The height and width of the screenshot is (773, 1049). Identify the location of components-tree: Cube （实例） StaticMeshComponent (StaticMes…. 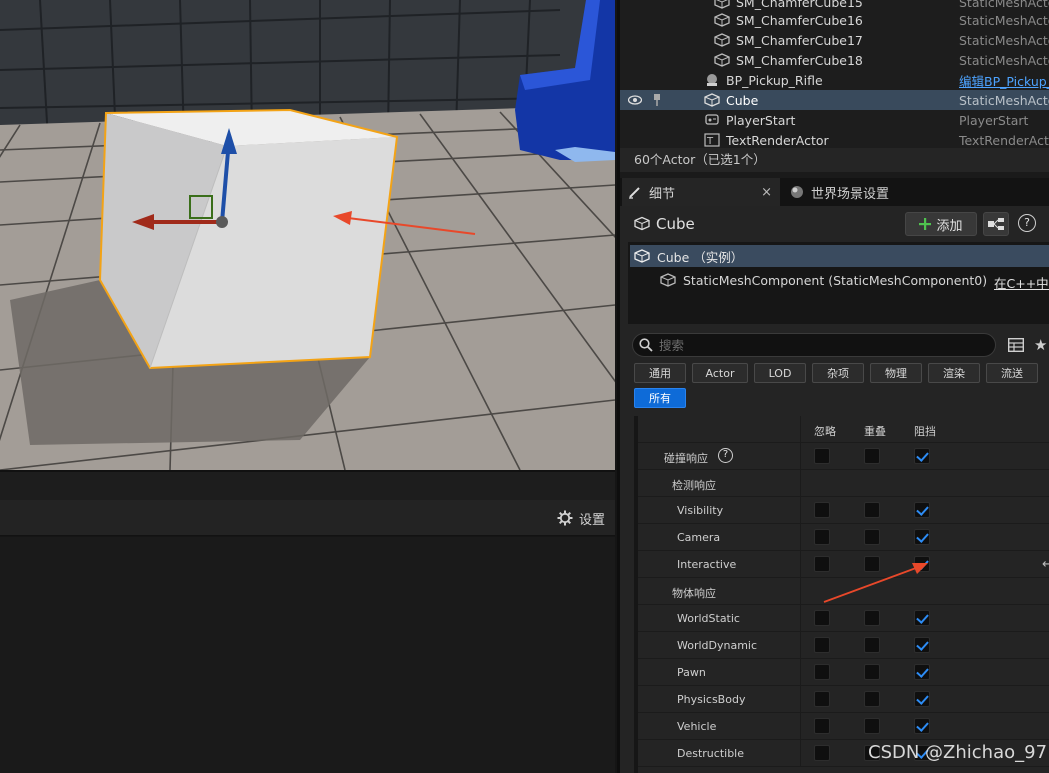
(838, 283).